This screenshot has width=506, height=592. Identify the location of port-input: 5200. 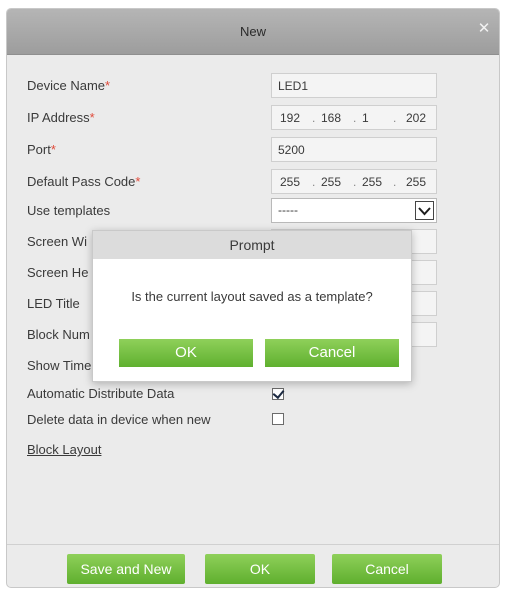
(354, 149).